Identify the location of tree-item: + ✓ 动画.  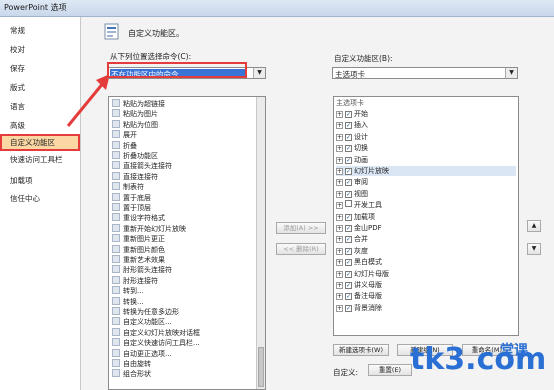
(426, 160).